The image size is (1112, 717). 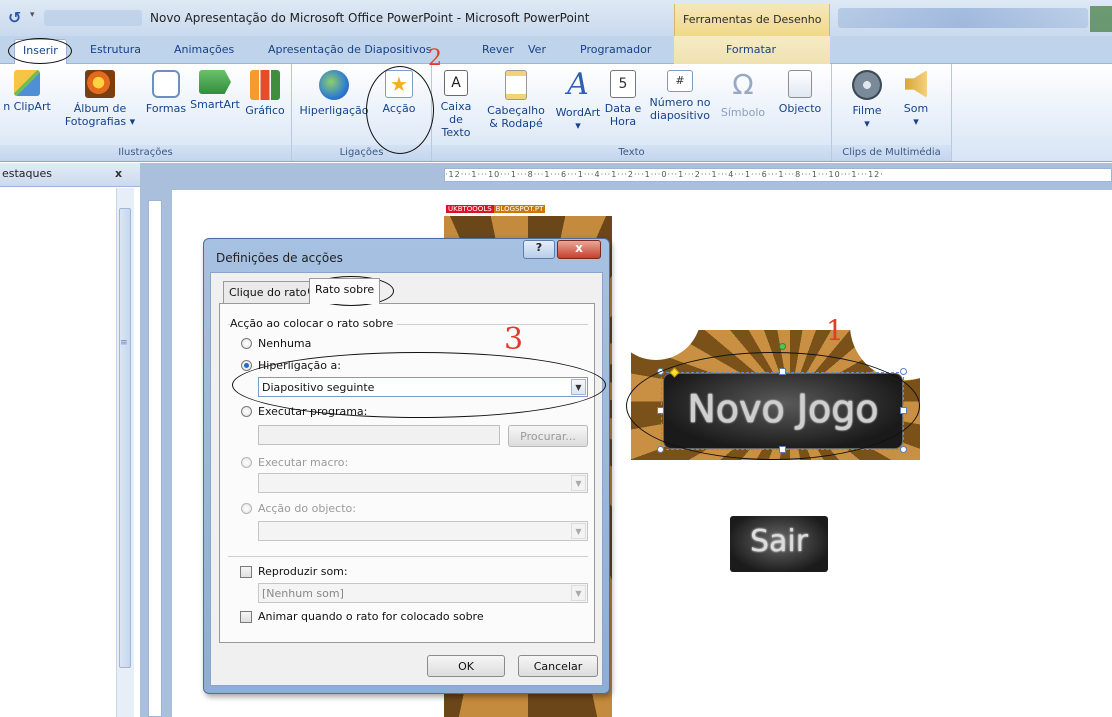 What do you see at coordinates (166, 84) in the screenshot?
I see `shapes-icon` at bounding box center [166, 84].